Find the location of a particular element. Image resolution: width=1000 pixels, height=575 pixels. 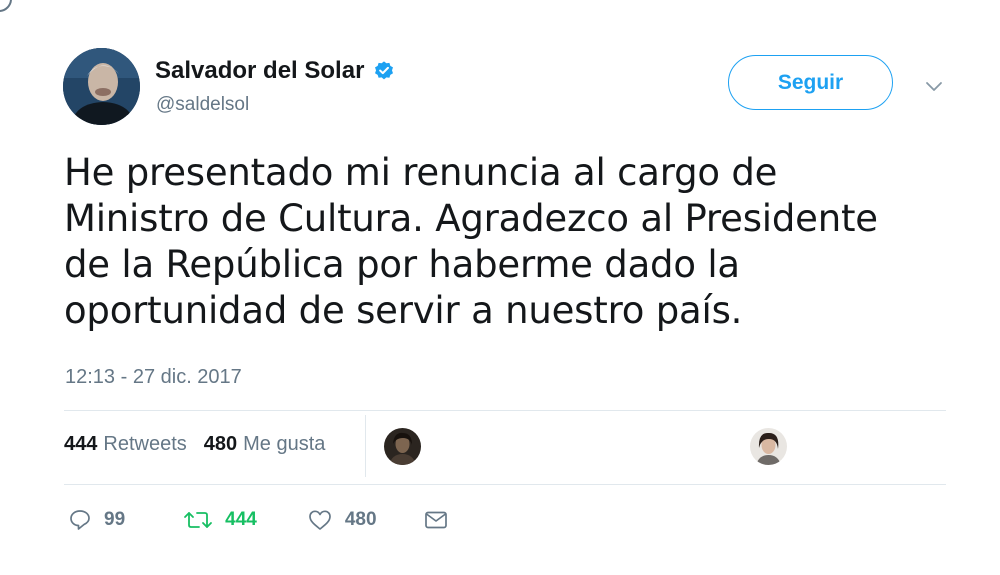

retweets-stat-count: 444 is located at coordinates (81, 444).